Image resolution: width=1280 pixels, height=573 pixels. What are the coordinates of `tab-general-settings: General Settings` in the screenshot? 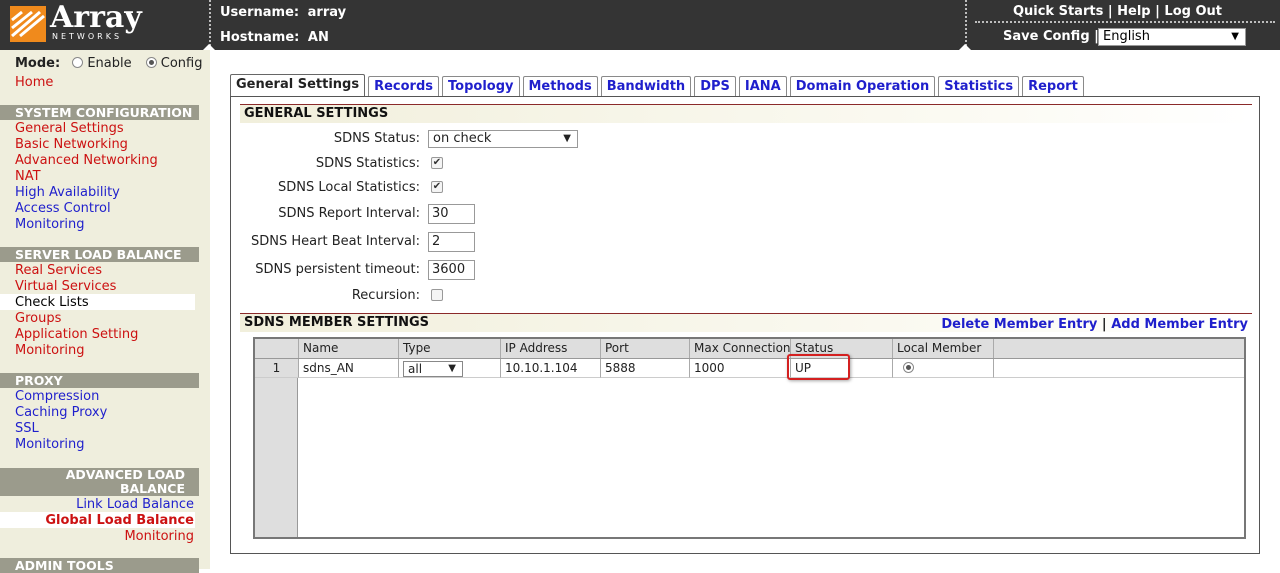 It's located at (298, 85).